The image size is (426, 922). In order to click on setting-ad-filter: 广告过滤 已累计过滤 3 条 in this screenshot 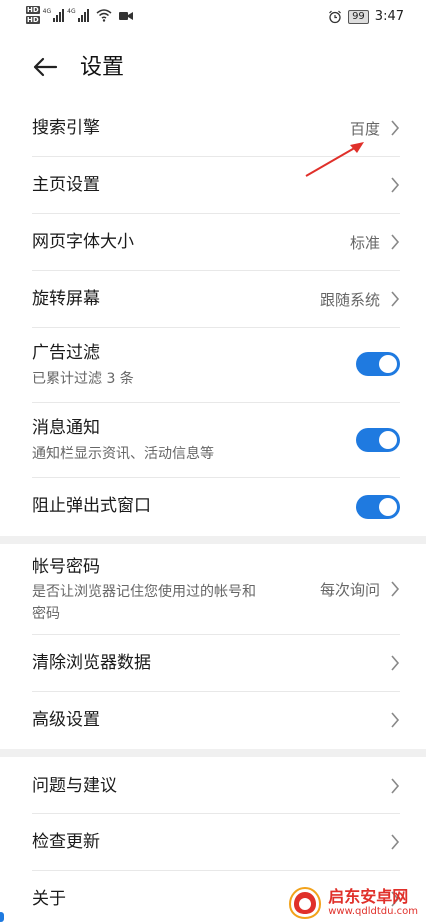, I will do `click(216, 365)`.